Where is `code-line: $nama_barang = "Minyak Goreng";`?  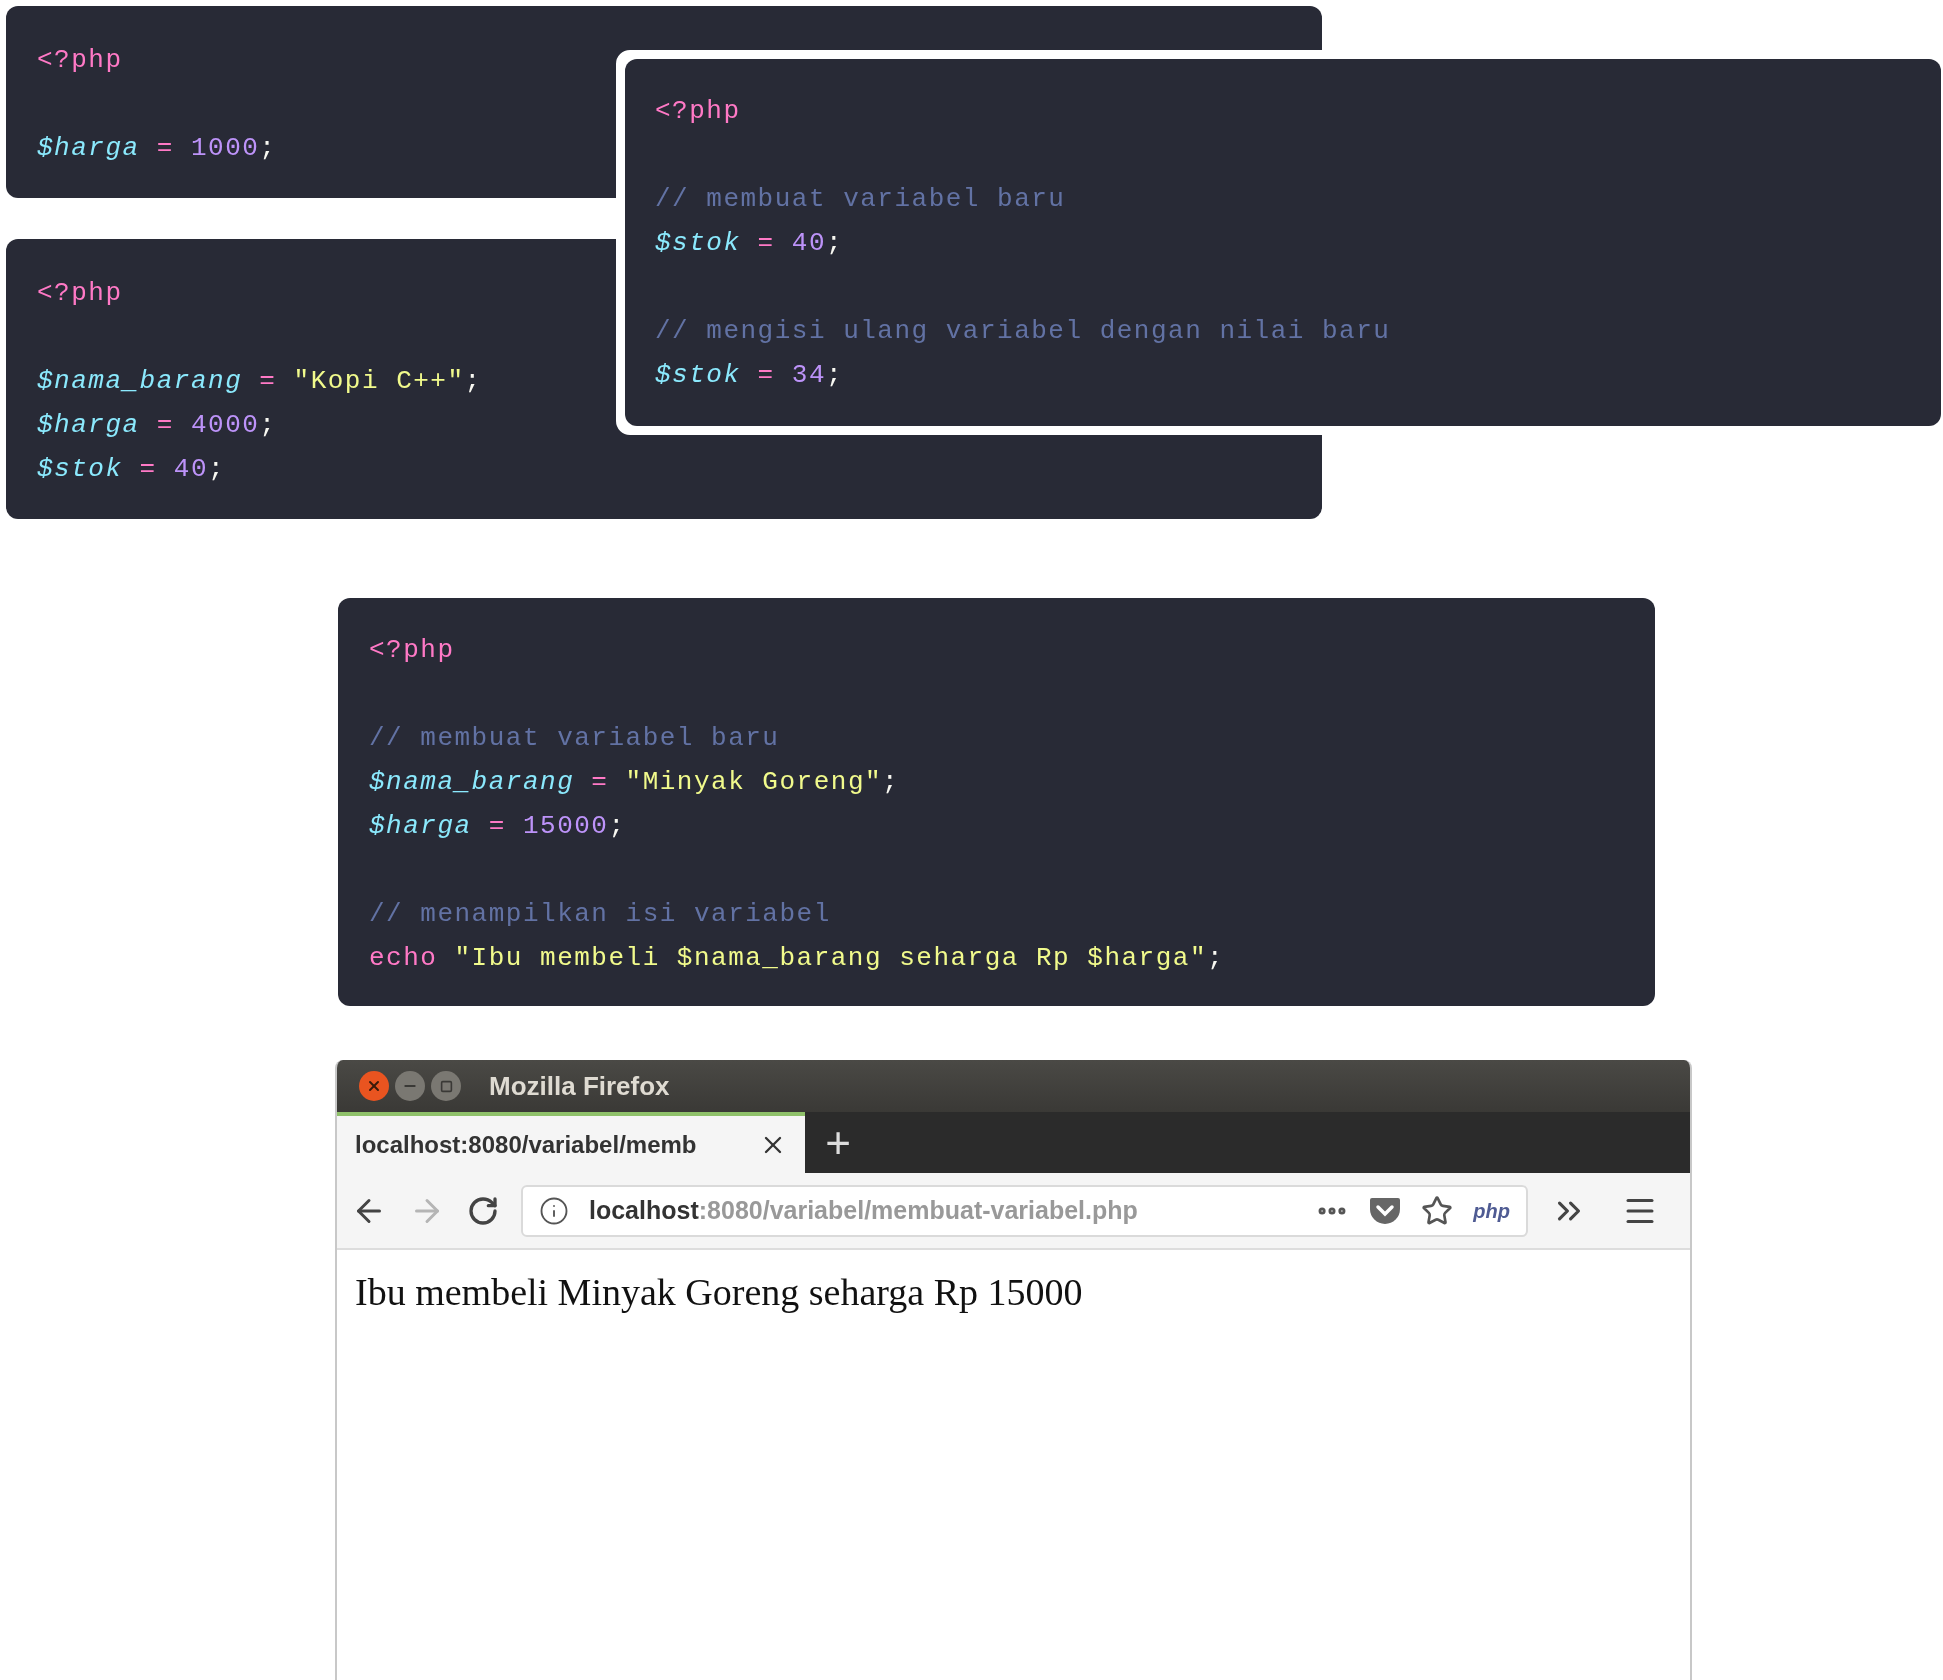
code-line: $nama_barang = "Minyak Goreng"; is located at coordinates (634, 782).